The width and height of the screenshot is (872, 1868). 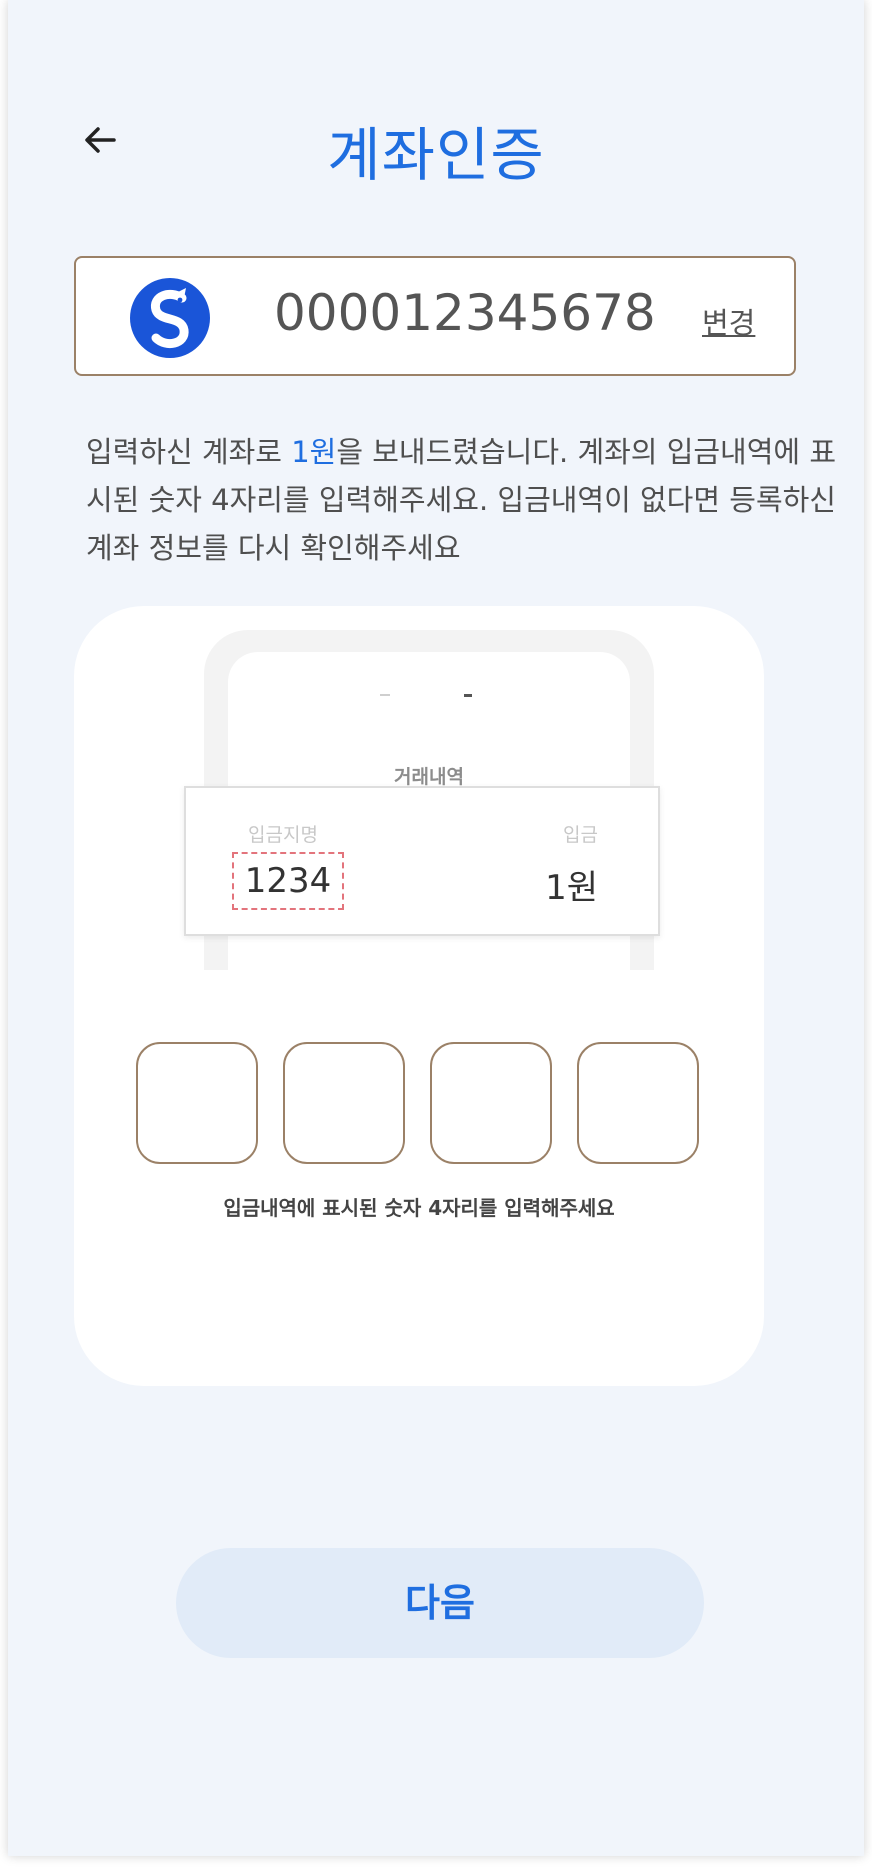 What do you see at coordinates (728, 321) in the screenshot?
I see `change-account-link: 변경` at bounding box center [728, 321].